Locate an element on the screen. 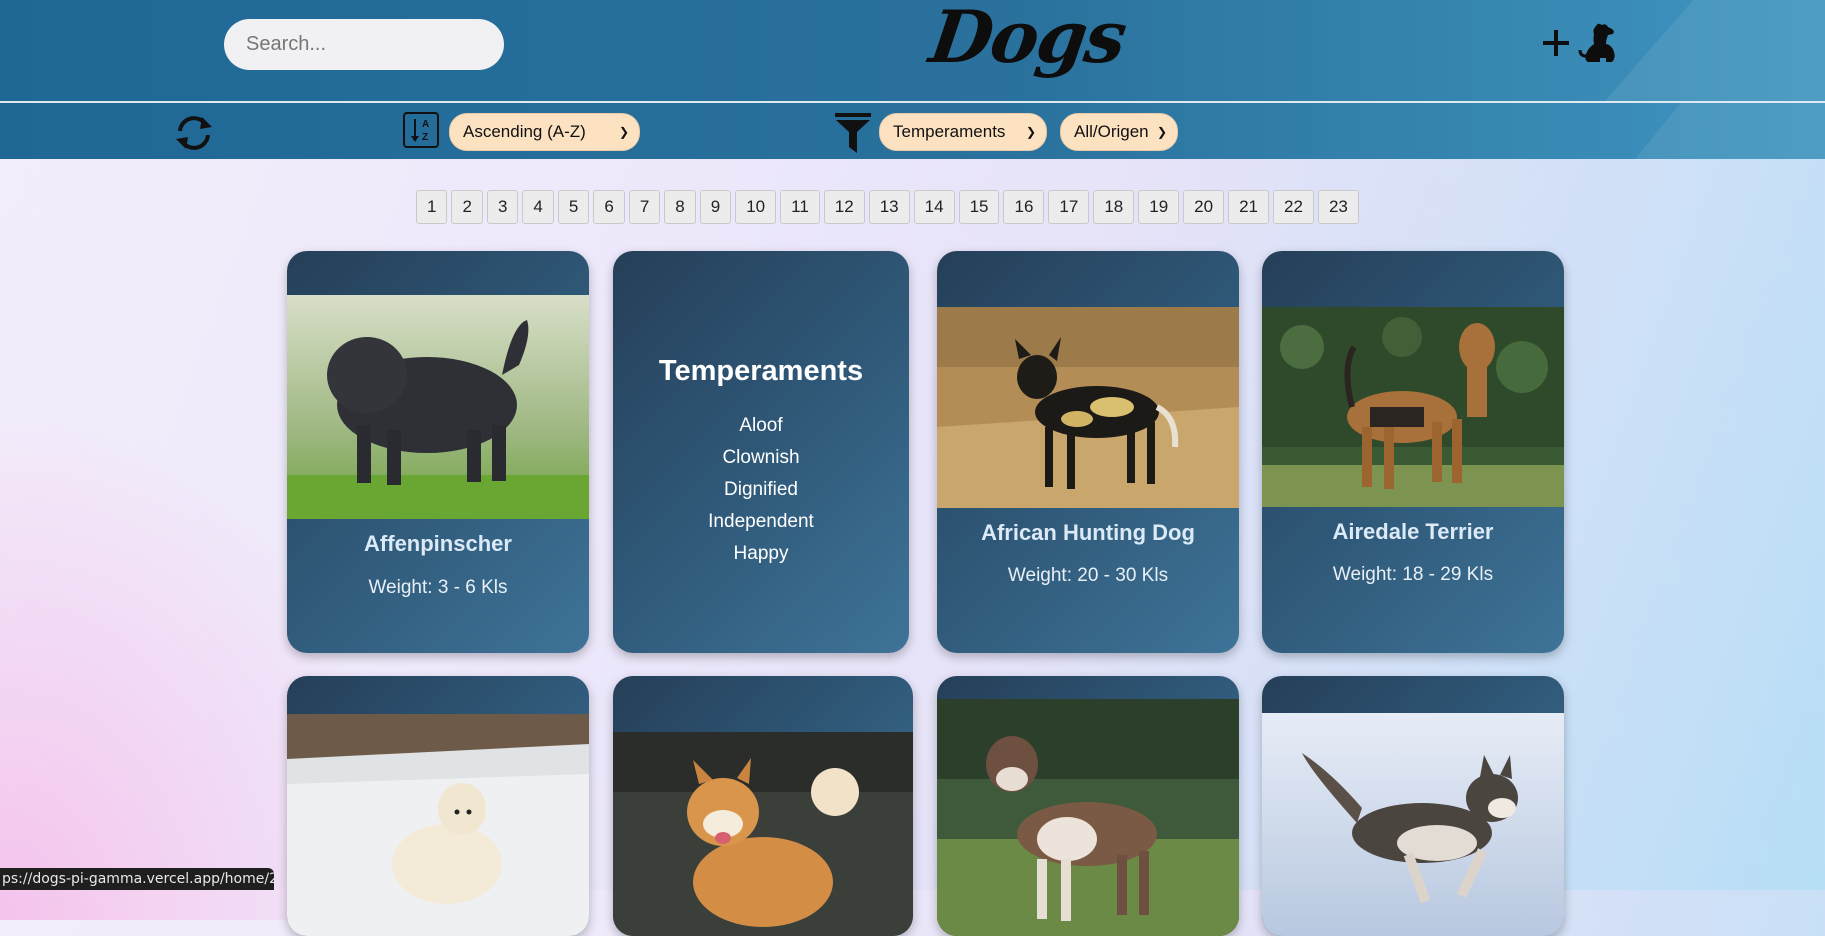  page-button-21: 21 is located at coordinates (1249, 207).